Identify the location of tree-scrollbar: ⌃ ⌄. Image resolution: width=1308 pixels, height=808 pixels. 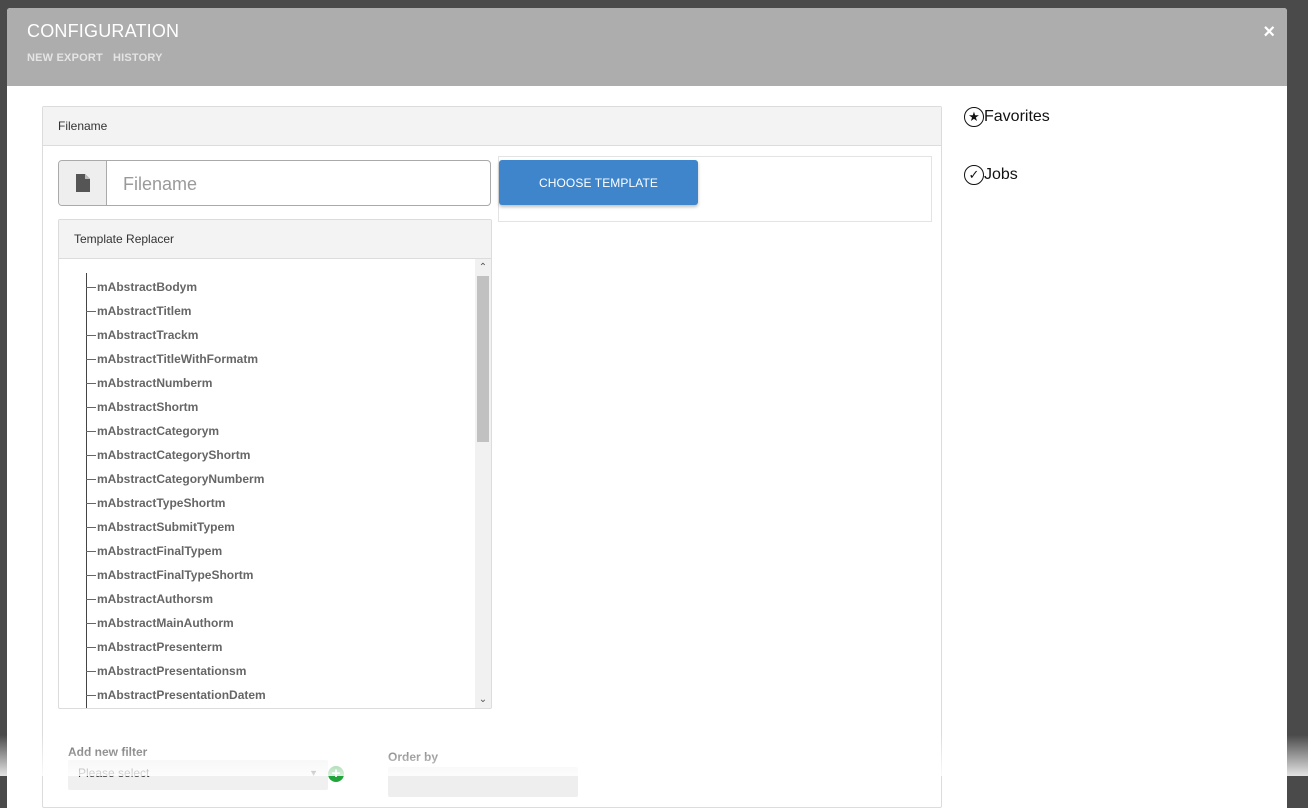
(483, 483).